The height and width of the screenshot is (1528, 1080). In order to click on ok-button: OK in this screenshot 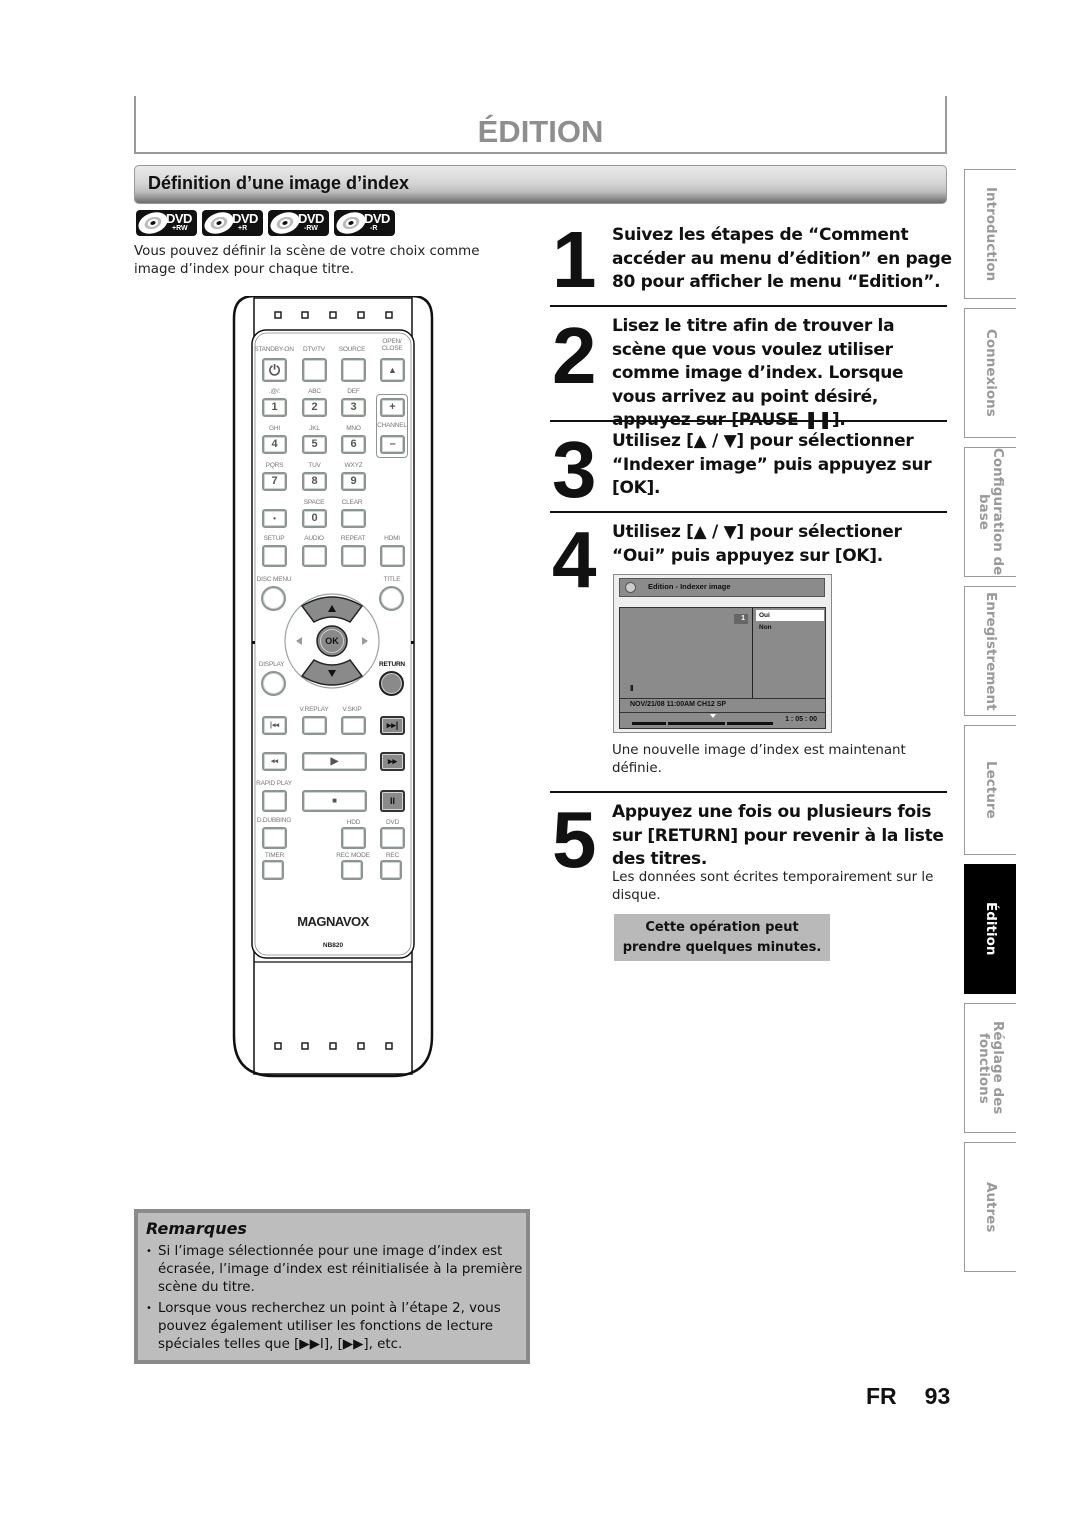, I will do `click(332, 641)`.